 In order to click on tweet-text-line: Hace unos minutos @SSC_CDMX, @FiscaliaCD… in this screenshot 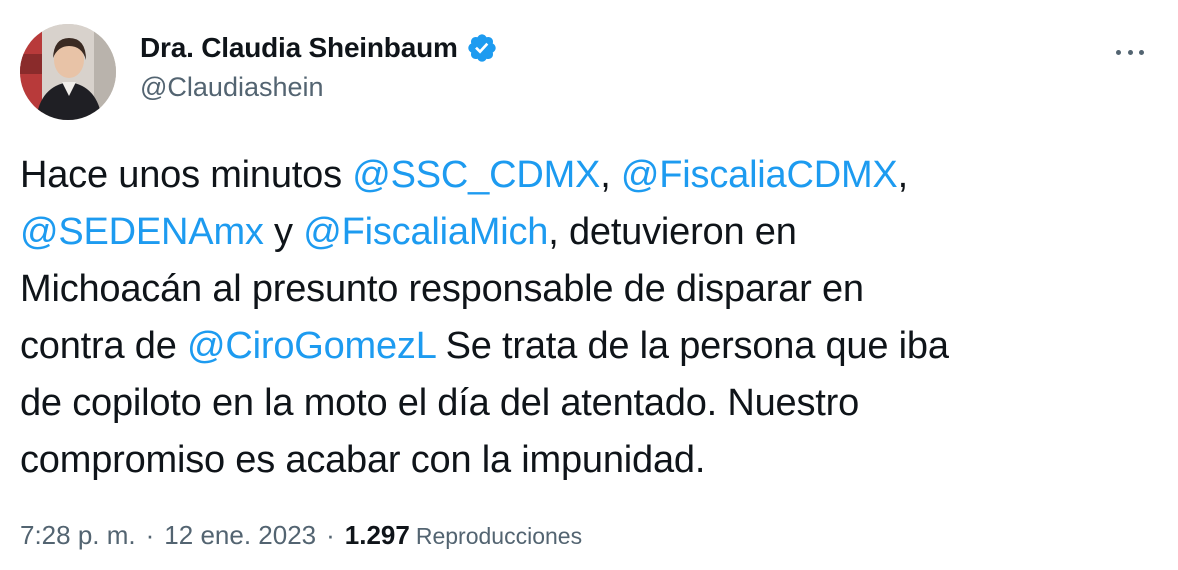, I will do `click(590, 175)`.